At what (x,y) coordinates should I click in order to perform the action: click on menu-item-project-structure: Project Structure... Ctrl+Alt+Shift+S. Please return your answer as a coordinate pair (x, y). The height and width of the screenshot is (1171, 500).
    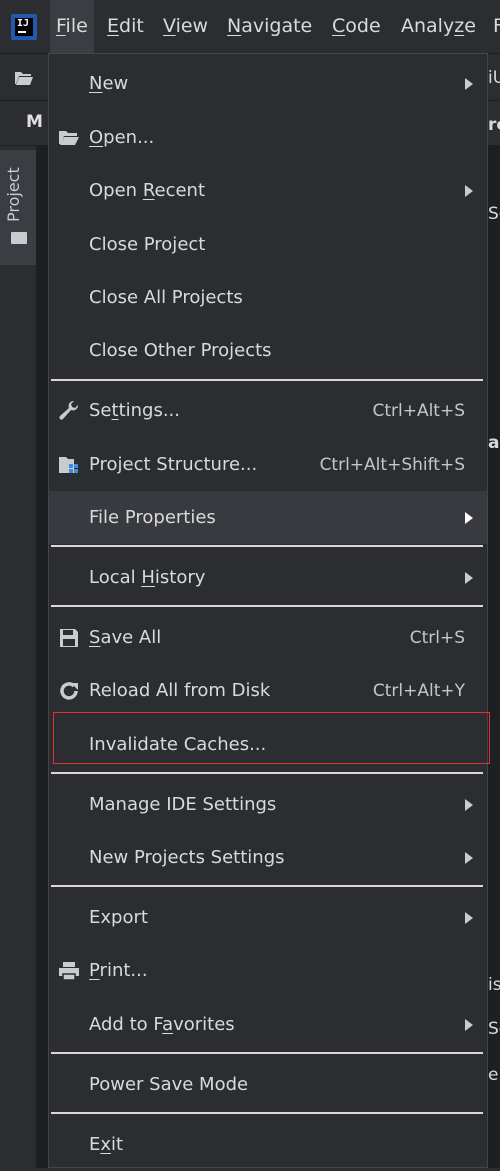
    Looking at the image, I should click on (268, 464).